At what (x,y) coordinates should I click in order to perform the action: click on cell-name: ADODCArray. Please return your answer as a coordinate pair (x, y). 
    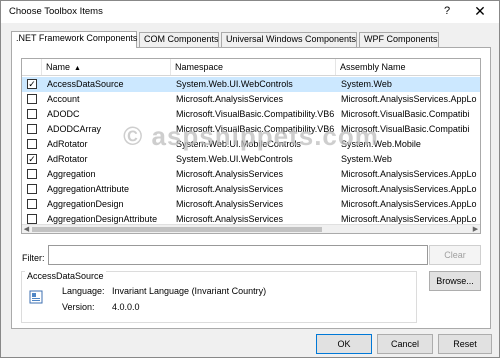
    Looking at the image, I should click on (74, 129).